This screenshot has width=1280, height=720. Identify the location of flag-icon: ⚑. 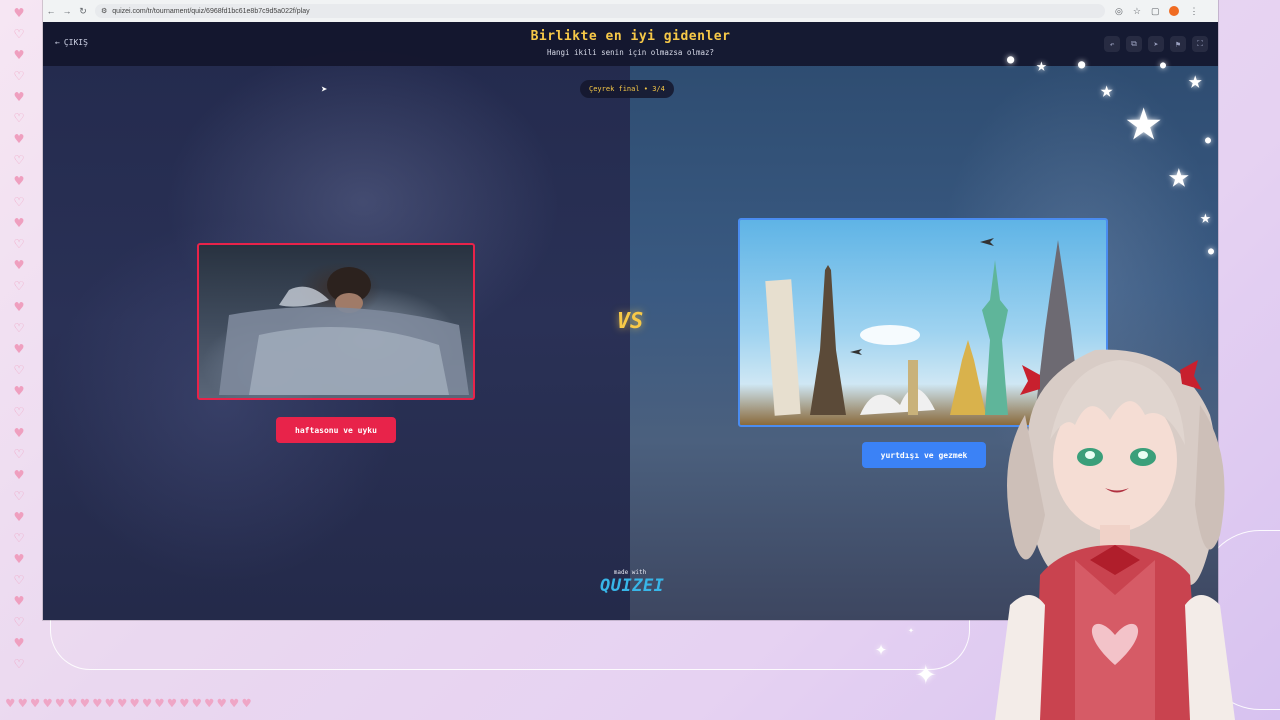
(1178, 44).